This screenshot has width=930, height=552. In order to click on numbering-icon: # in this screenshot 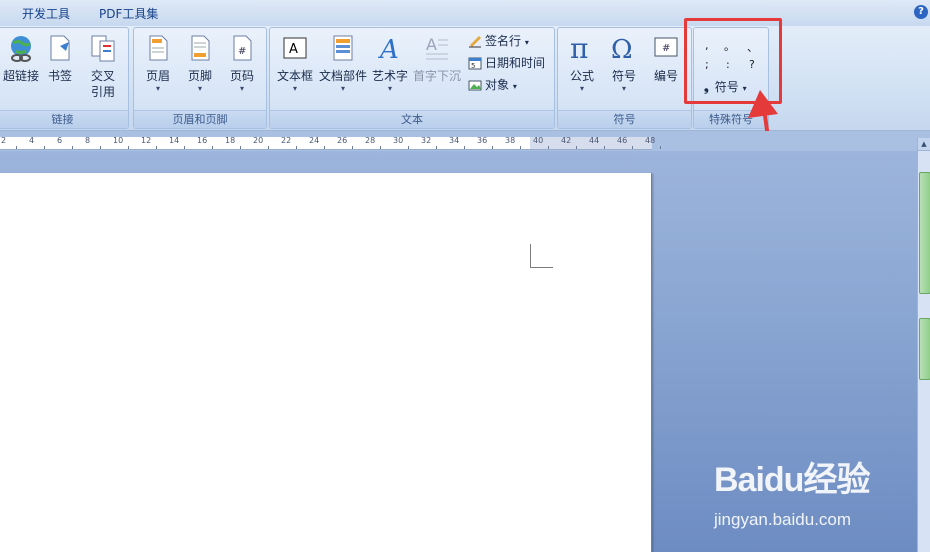, I will do `click(666, 47)`.